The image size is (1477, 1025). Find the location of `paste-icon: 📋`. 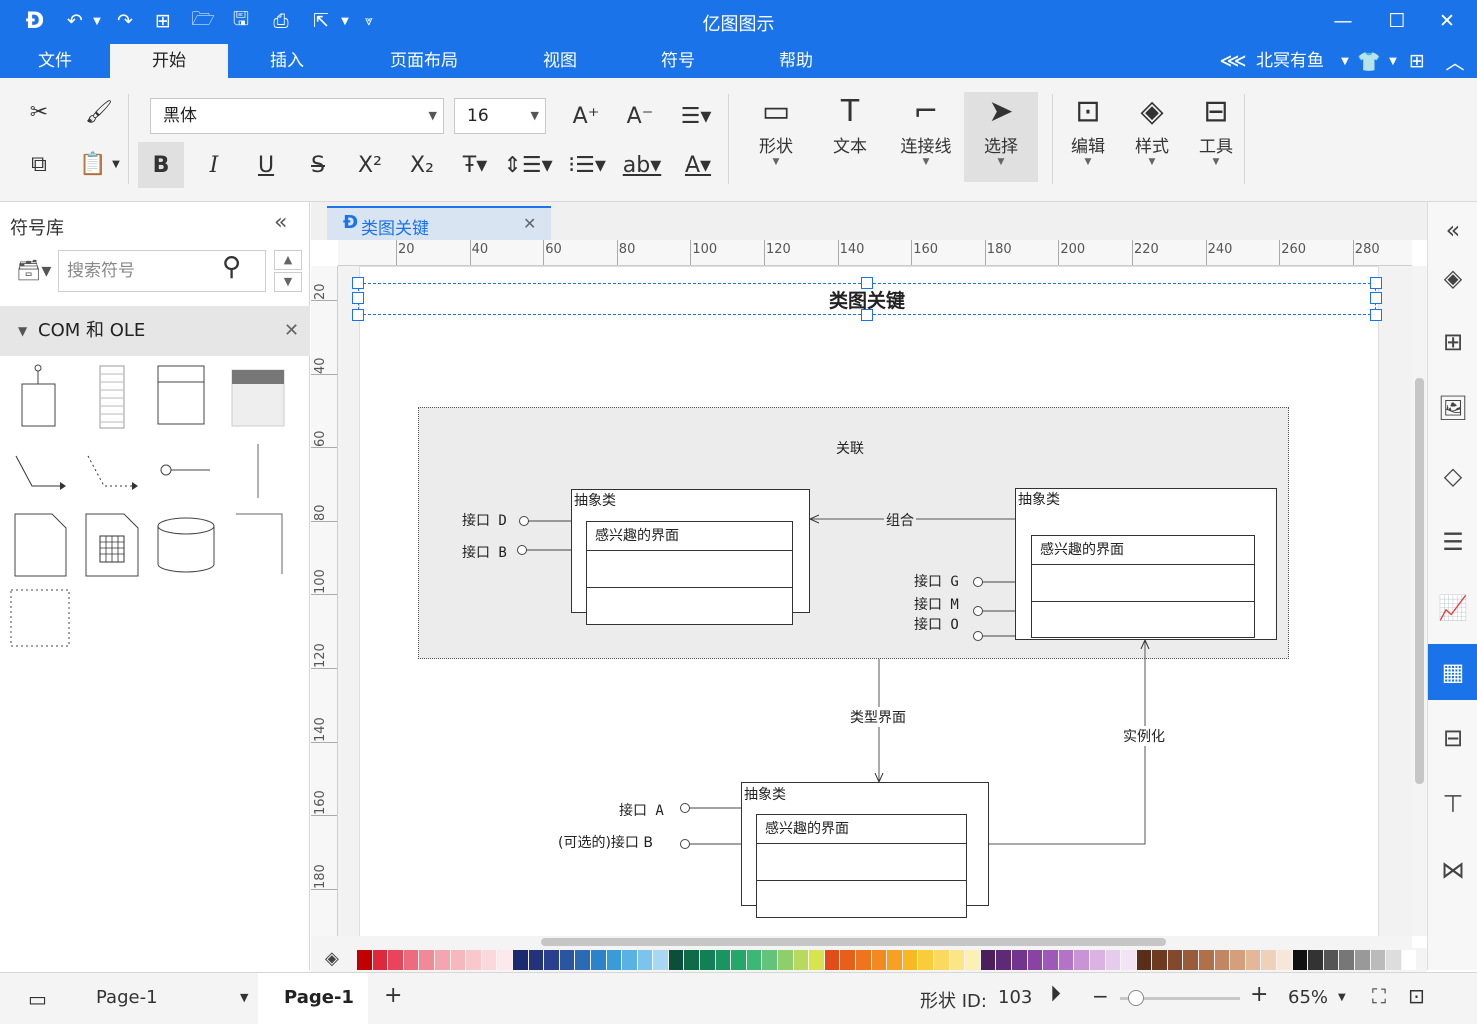

paste-icon: 📋 is located at coordinates (93, 164).